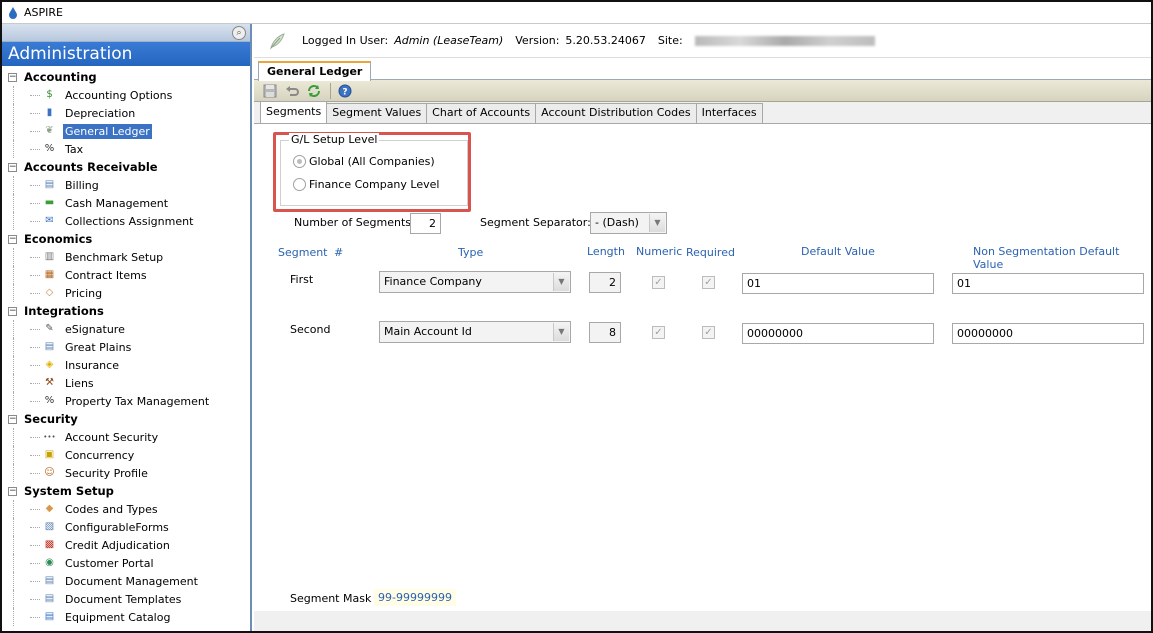 The image size is (1153, 633). I want to click on password-icon: •••, so click(49, 437).